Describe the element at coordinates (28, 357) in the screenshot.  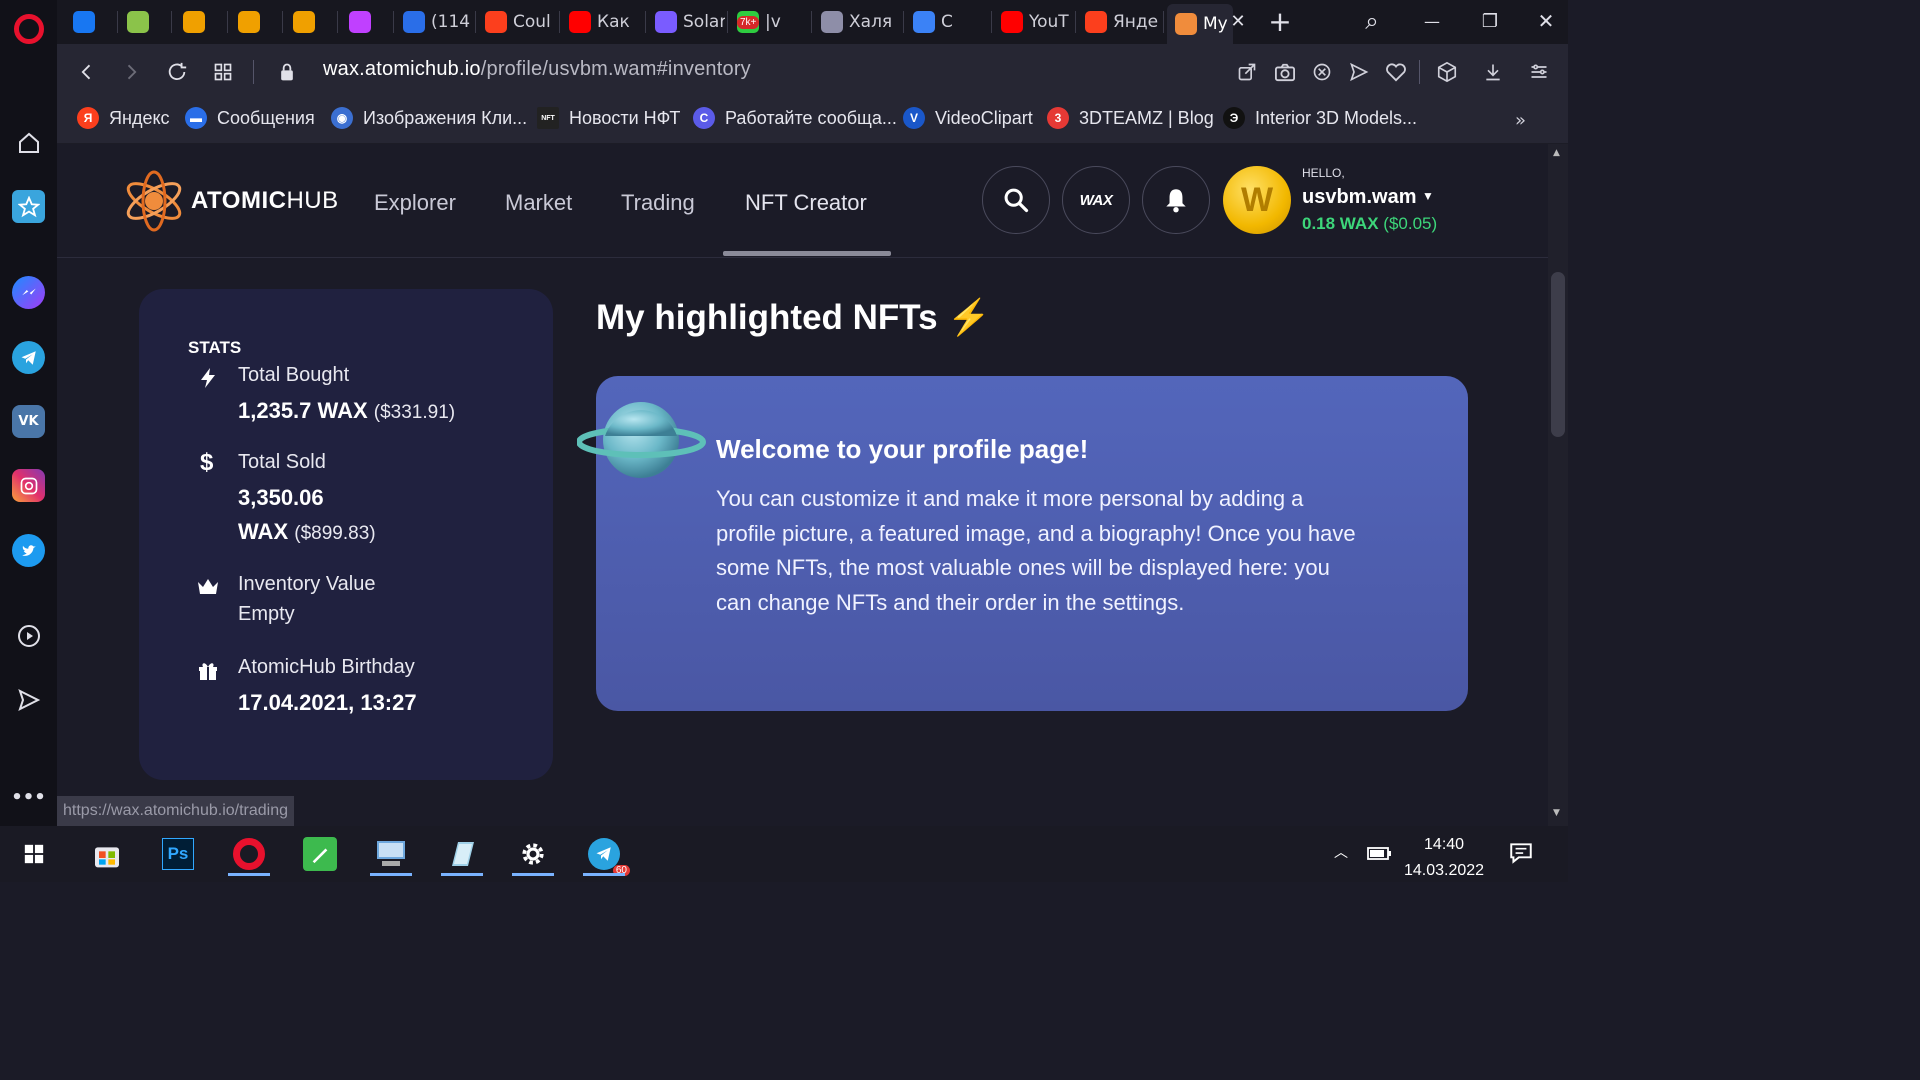
I see `telegram-icon` at that location.